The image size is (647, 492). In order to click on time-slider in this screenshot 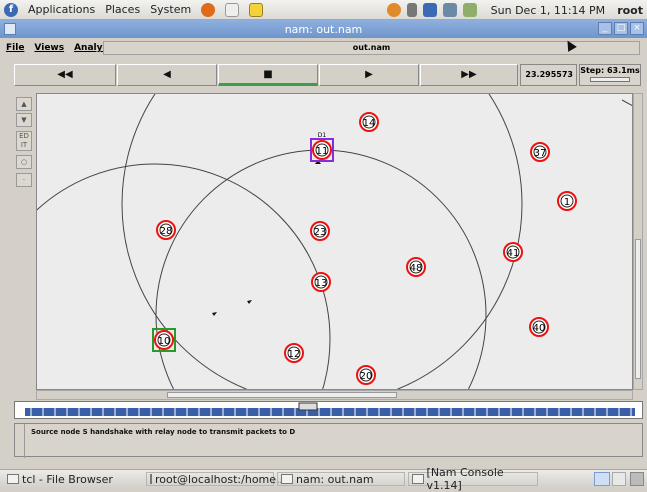, I will do `click(328, 410)`.